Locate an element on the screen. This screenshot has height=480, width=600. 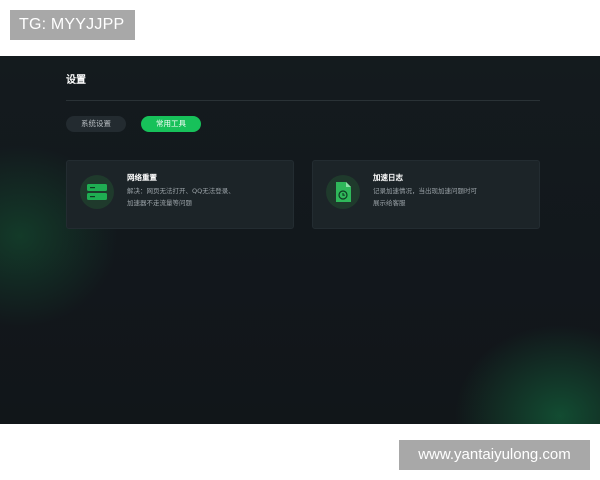
page-title: 设置 is located at coordinates (76, 80).